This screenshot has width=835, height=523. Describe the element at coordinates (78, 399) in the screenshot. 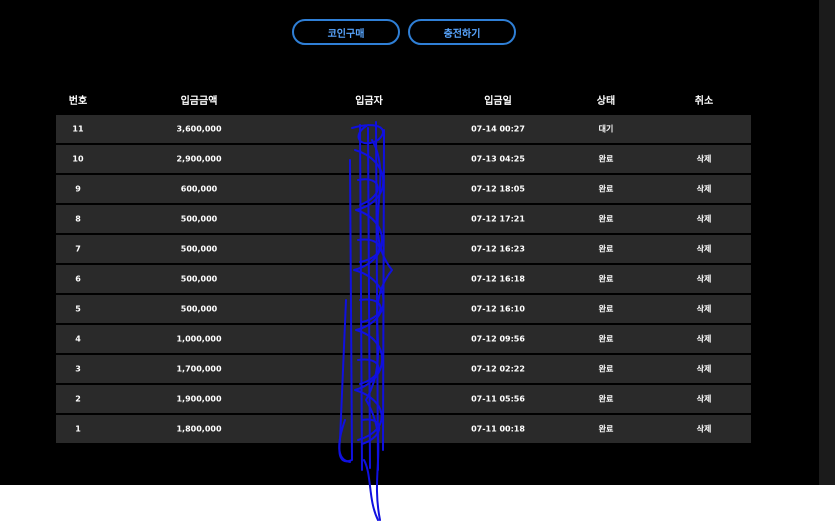

I see `cell-no: 2` at that location.